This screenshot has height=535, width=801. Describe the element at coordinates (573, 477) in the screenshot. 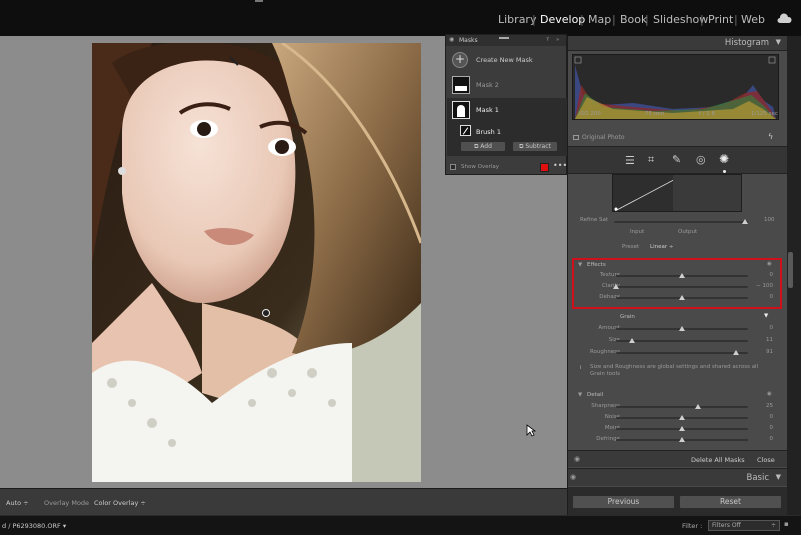

I see `basic-toggle-icon: ◉` at that location.